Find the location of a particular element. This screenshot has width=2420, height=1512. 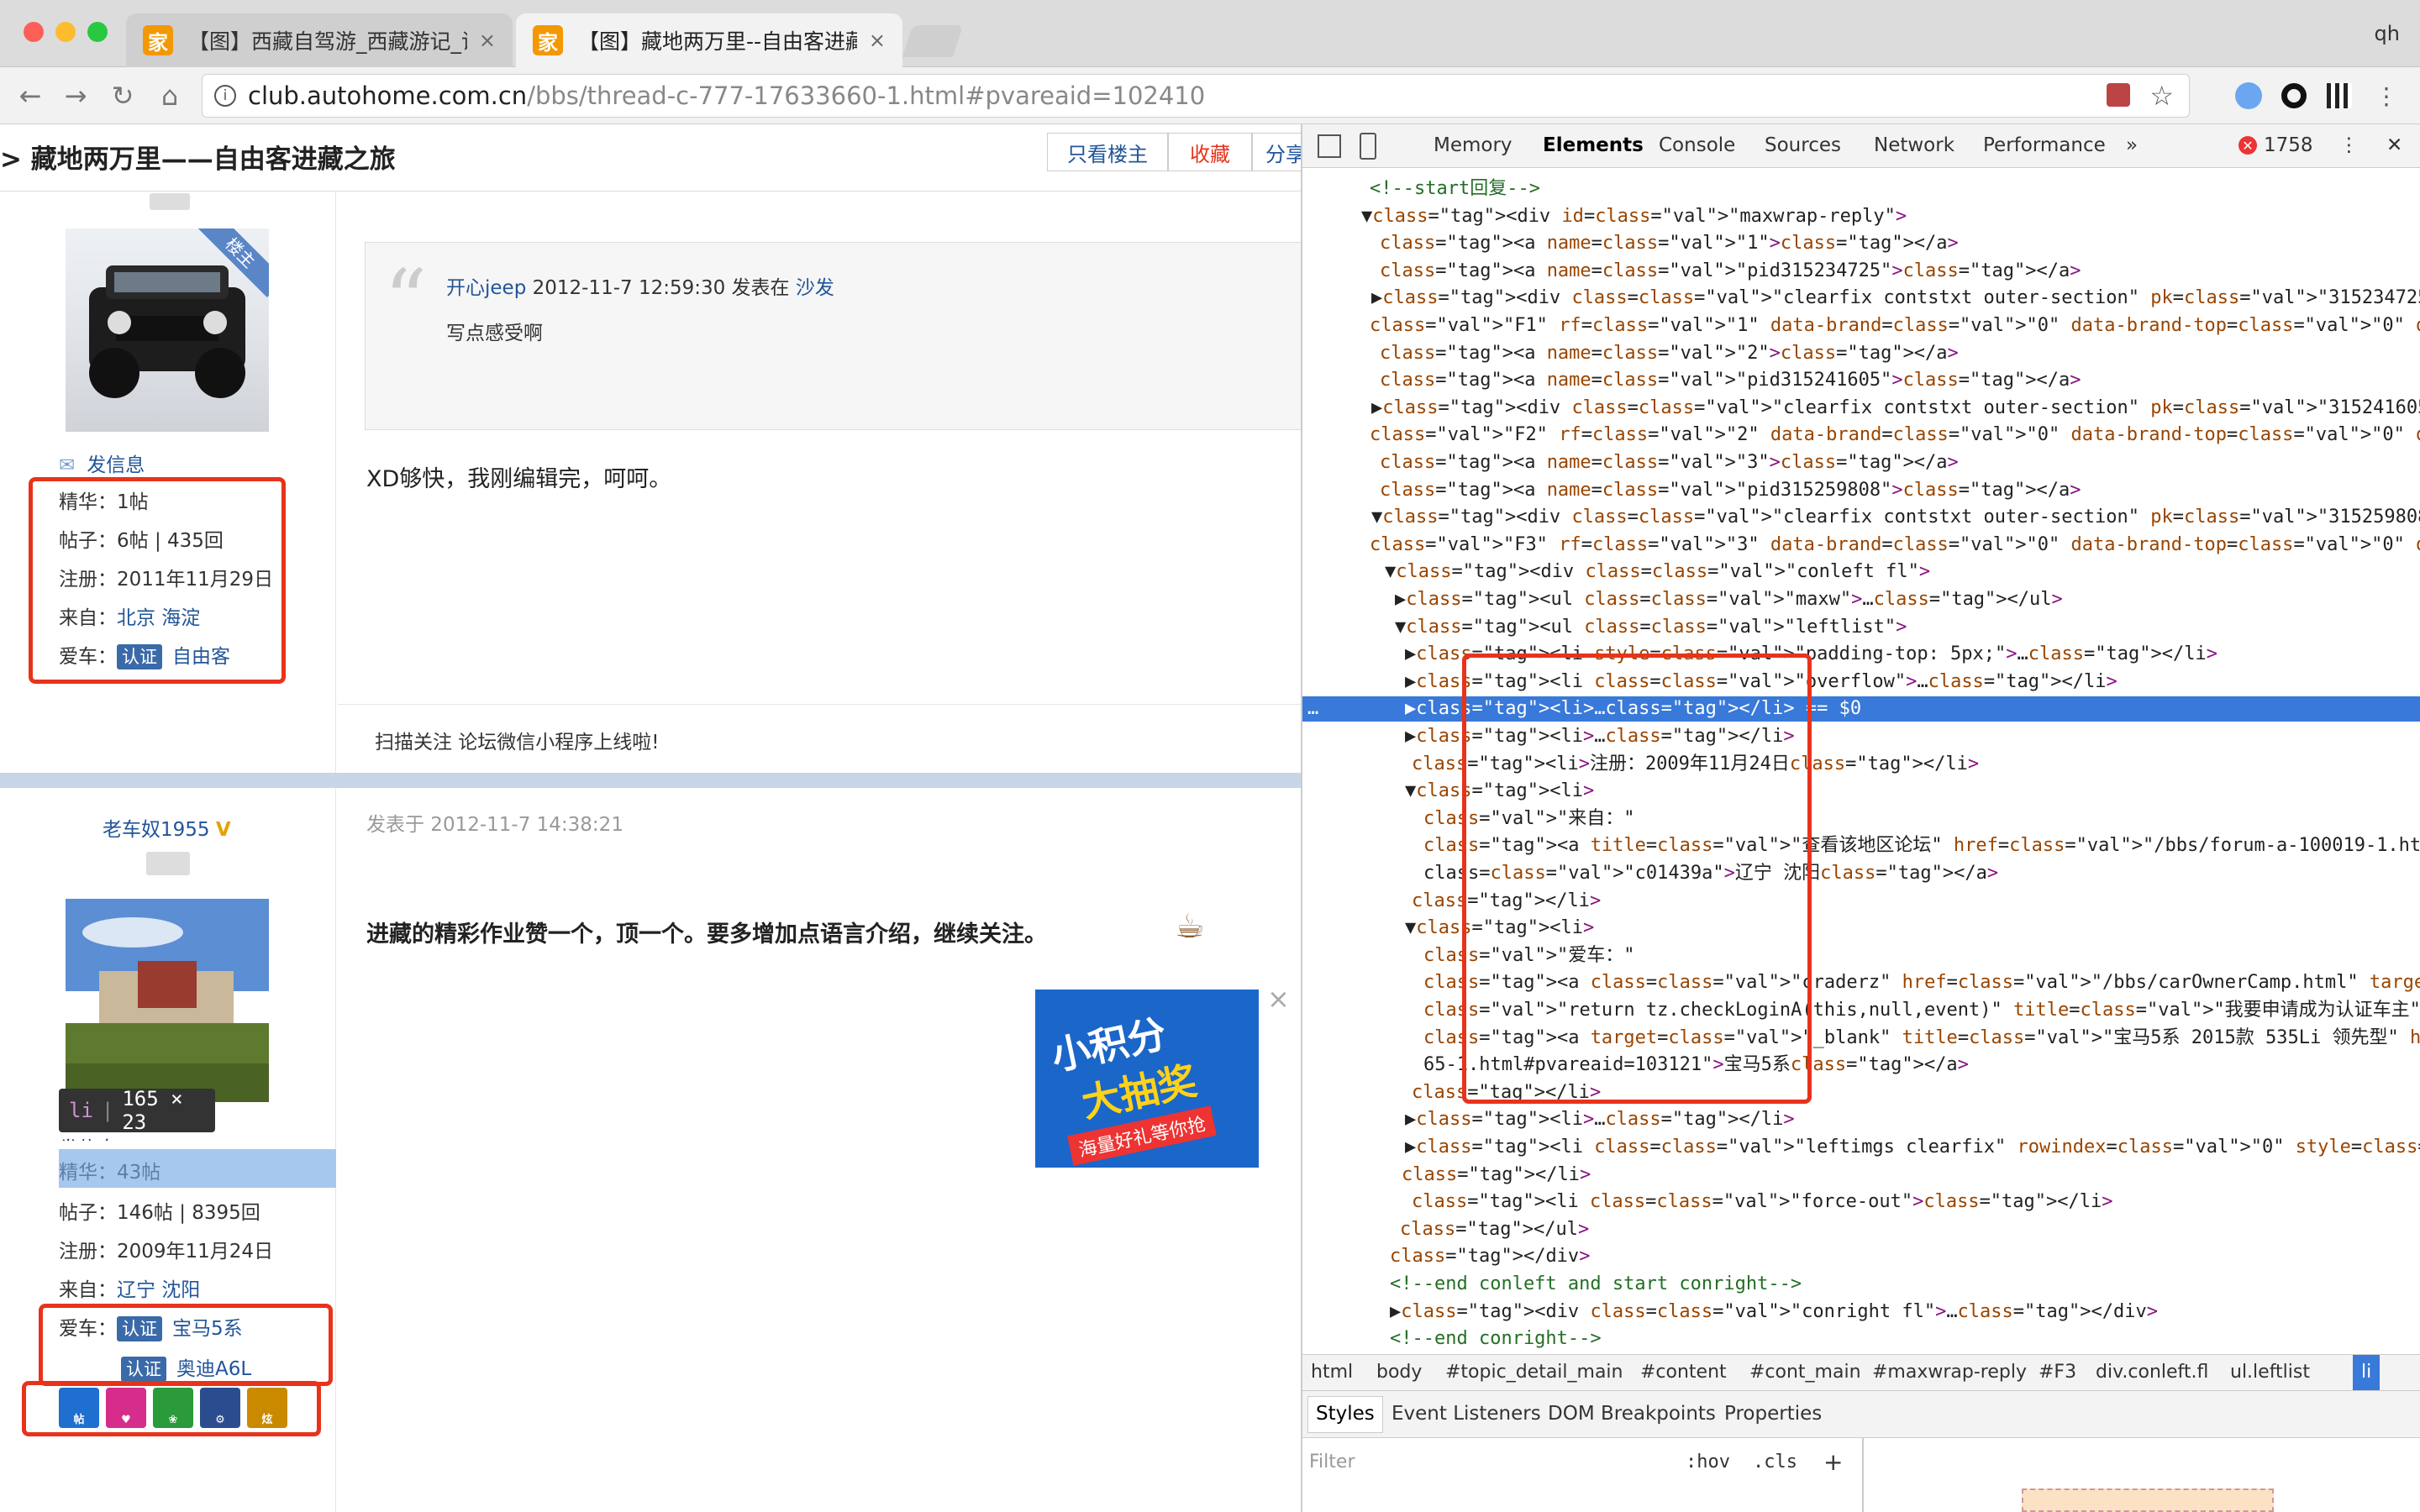

breadcrumb-item: #maxwrap-reply is located at coordinates (1949, 1372).